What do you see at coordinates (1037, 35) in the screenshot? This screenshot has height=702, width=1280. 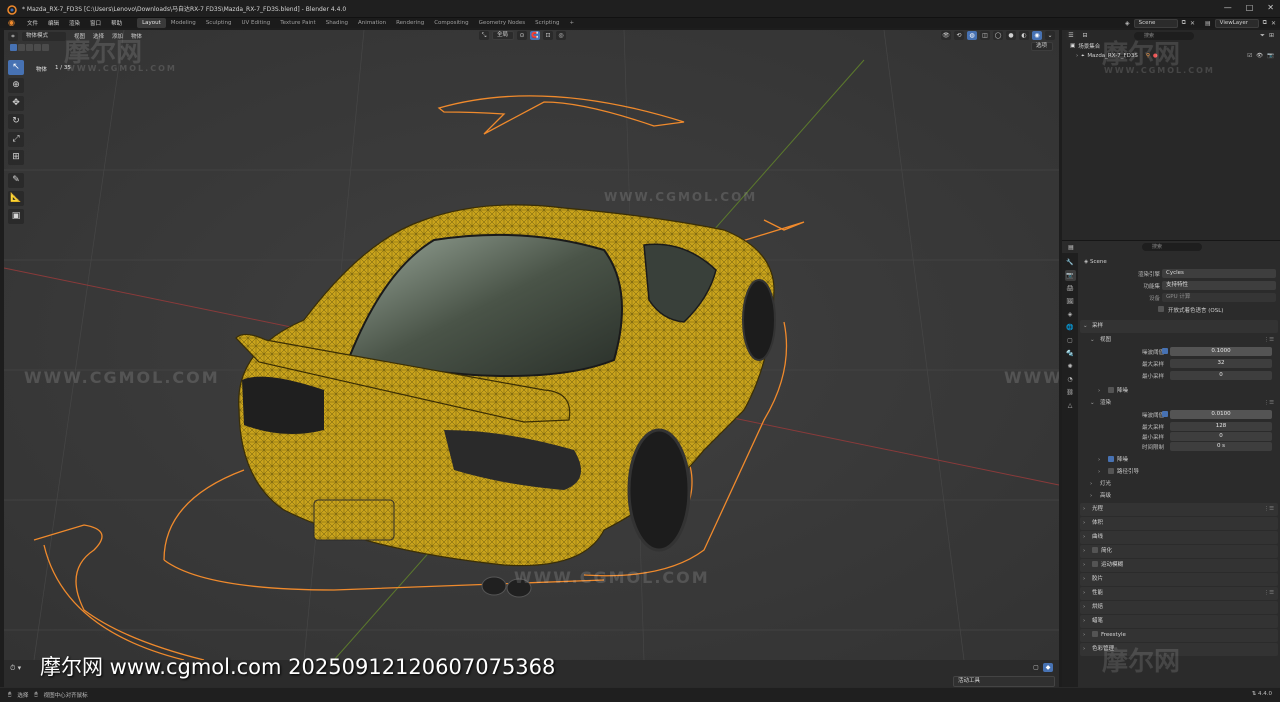 I see `shading-rendered-icon: ◉` at bounding box center [1037, 35].